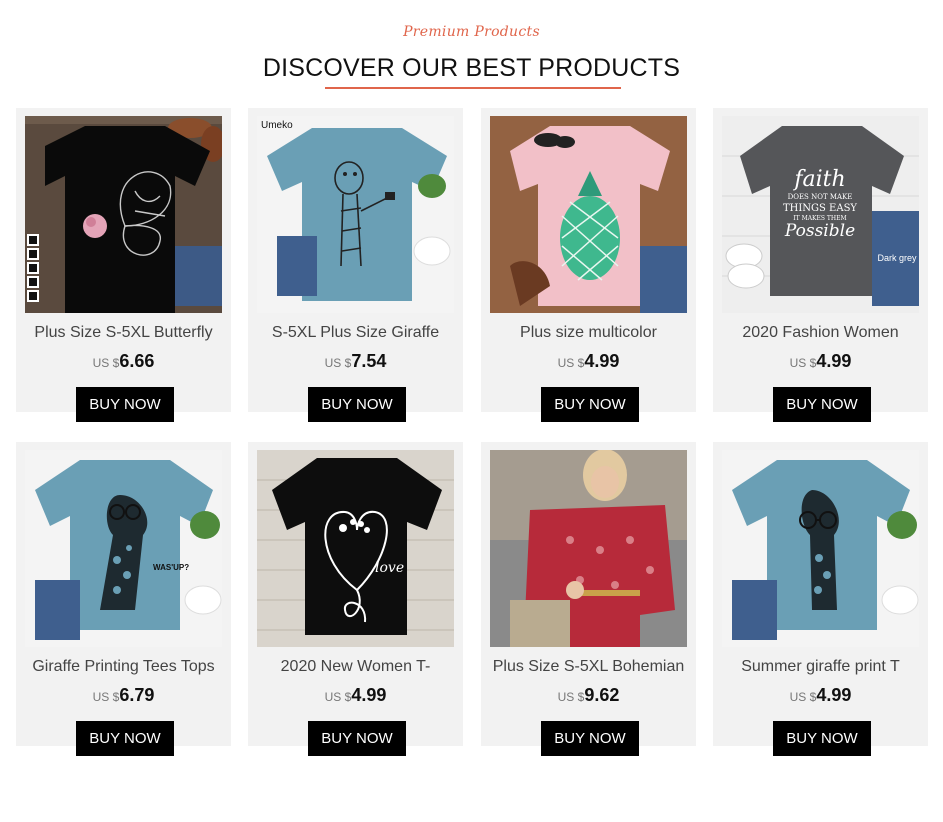 This screenshot has height=822, width=943. I want to click on blue-giraffe-glasses-tshirt-image, so click(820, 548).